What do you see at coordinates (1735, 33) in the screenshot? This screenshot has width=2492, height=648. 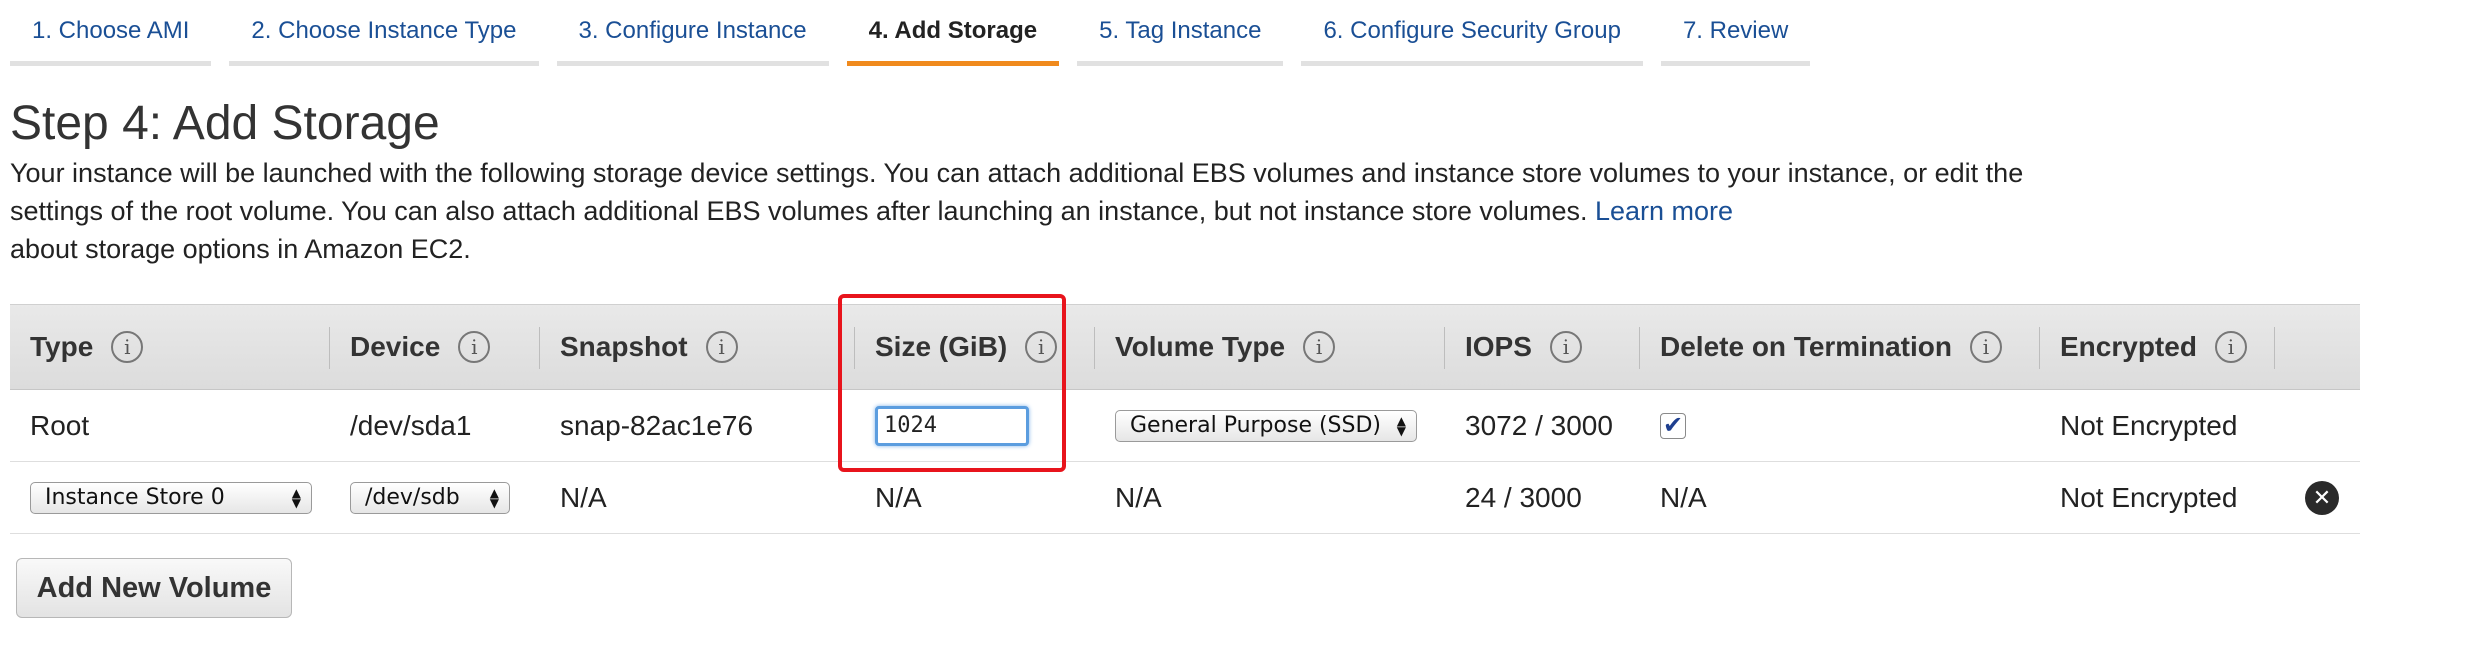 I see `tab-review: 7. Review` at bounding box center [1735, 33].